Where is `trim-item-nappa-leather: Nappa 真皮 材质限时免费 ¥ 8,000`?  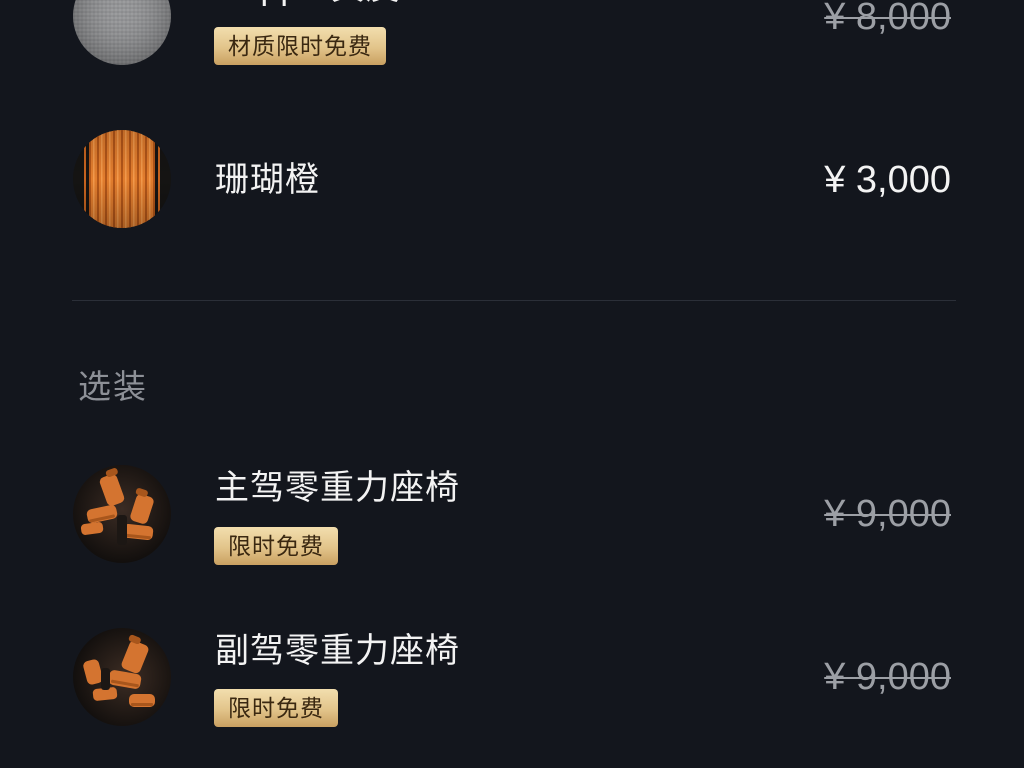 trim-item-nappa-leather: Nappa 真皮 材质限时免费 ¥ 8,000 is located at coordinates (512, 40).